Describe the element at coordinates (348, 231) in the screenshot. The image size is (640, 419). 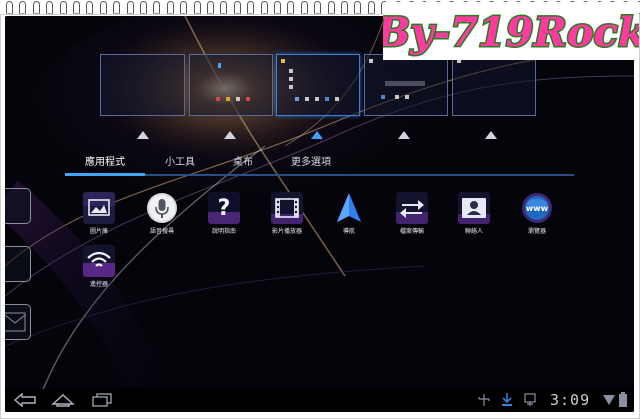
I see `app-label: 導航` at that location.